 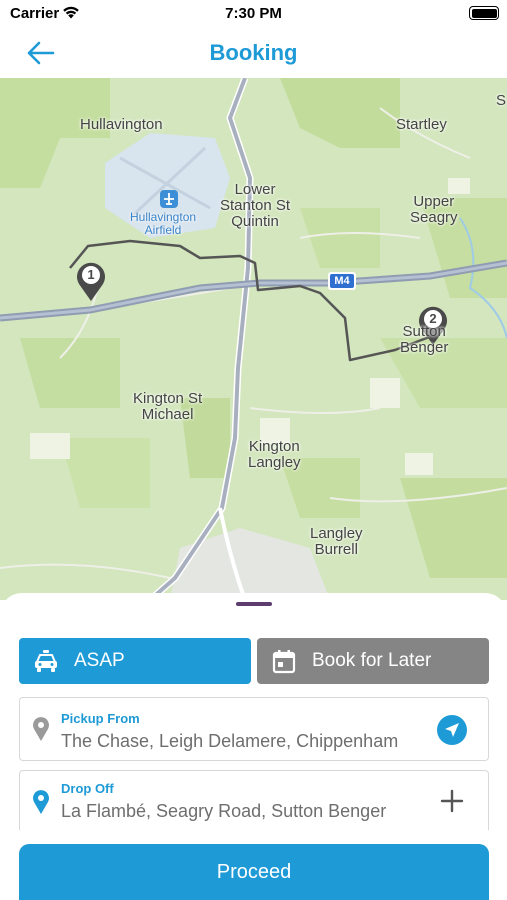 What do you see at coordinates (284, 661) in the screenshot?
I see `calendar-icon` at bounding box center [284, 661].